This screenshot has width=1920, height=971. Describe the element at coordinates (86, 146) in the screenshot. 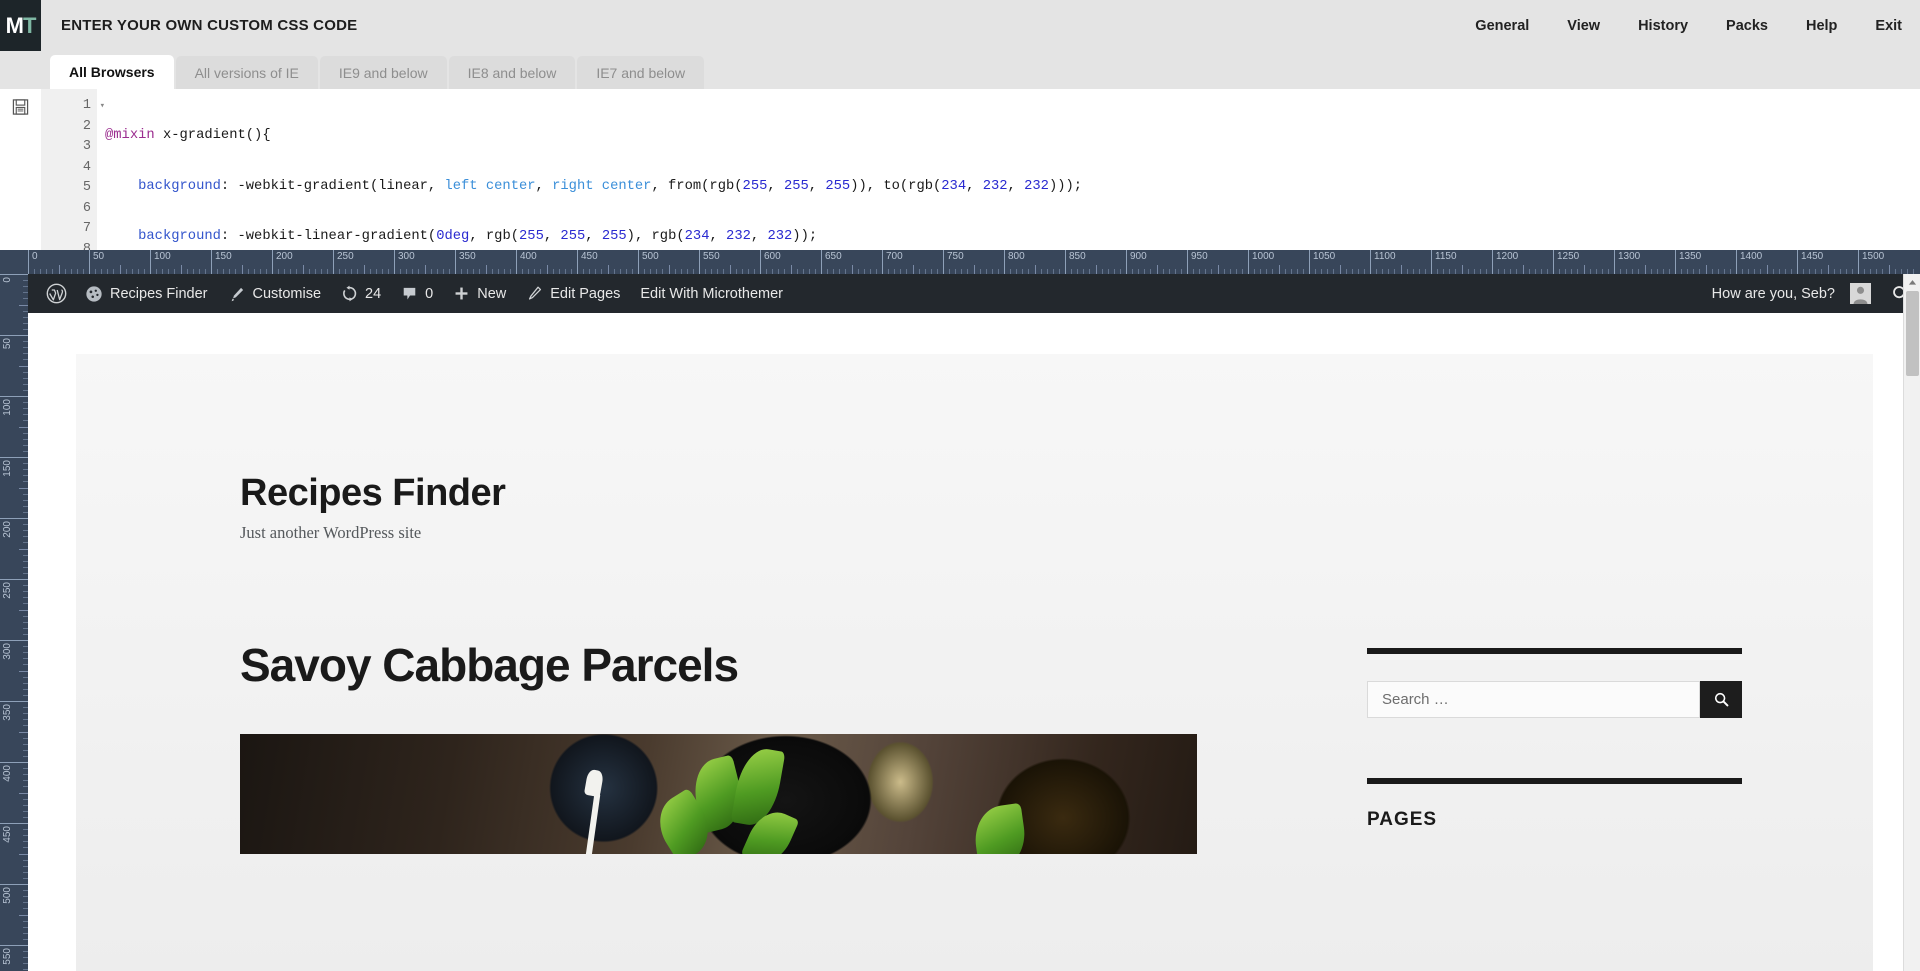

I see `line-number: 3` at that location.